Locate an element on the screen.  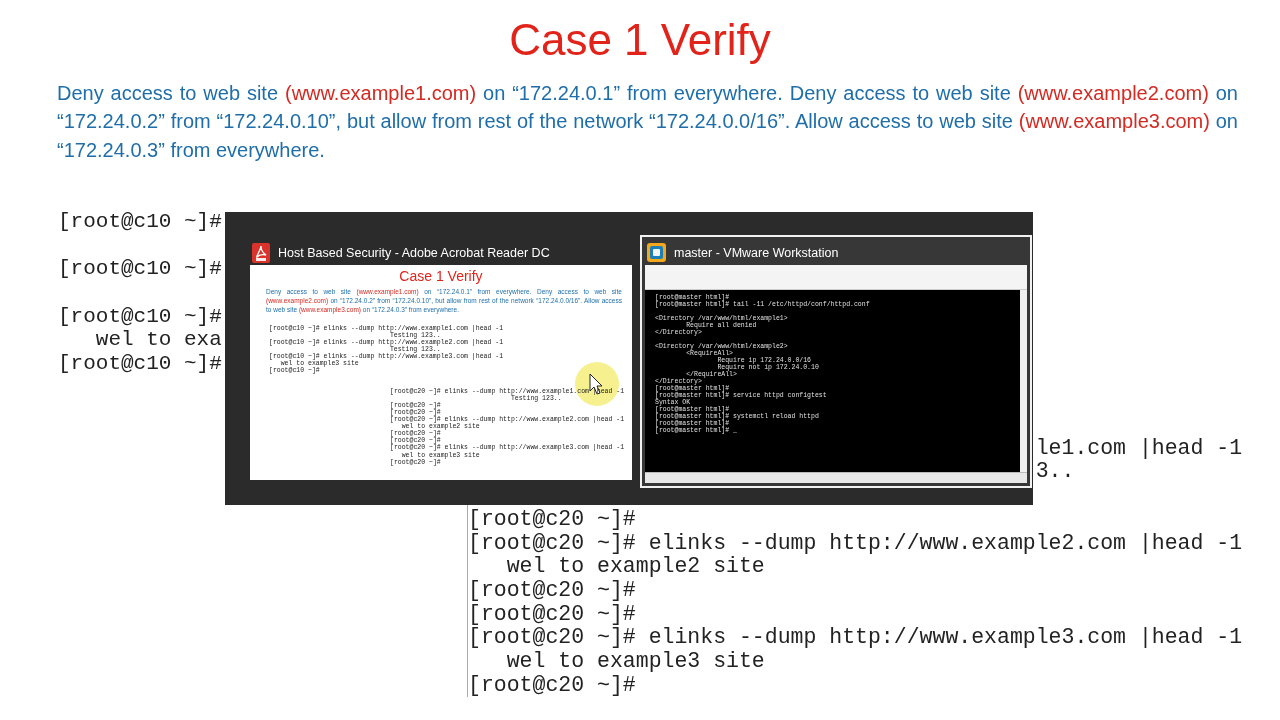
terminal-line: wel to example2 site is located at coordinates (635, 566).